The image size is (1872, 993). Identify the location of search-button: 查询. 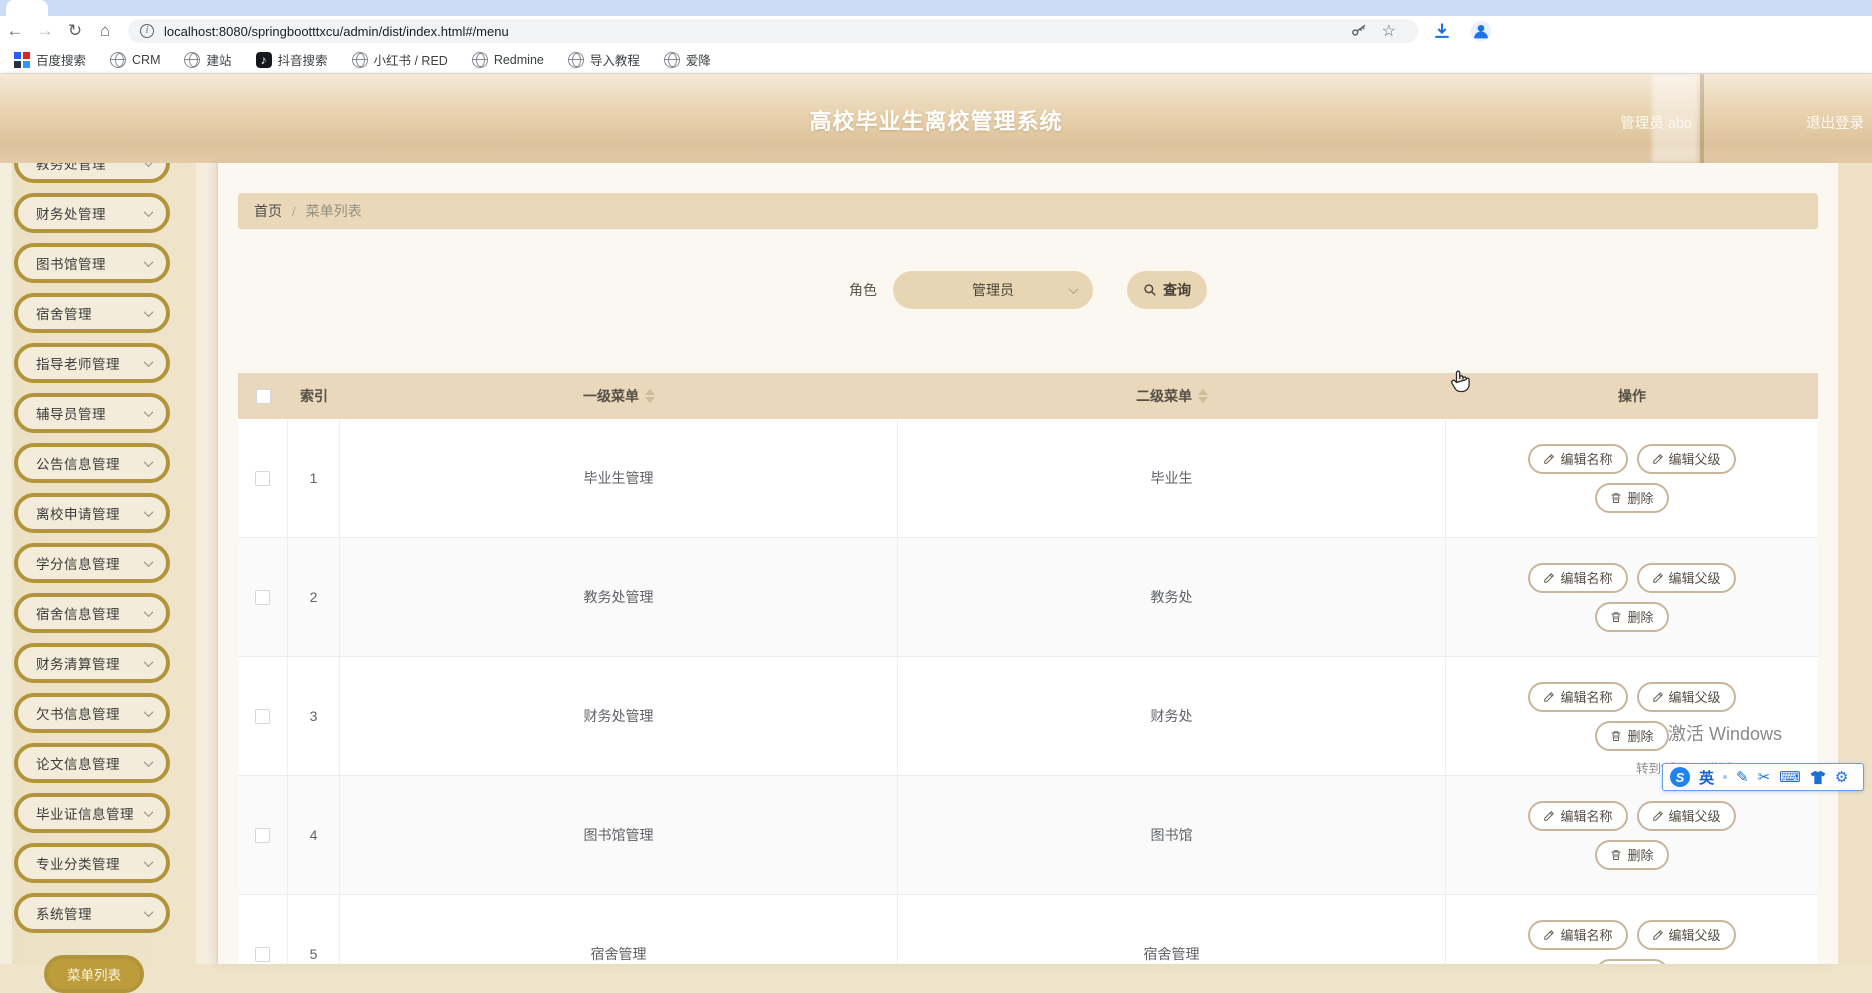
(1167, 290).